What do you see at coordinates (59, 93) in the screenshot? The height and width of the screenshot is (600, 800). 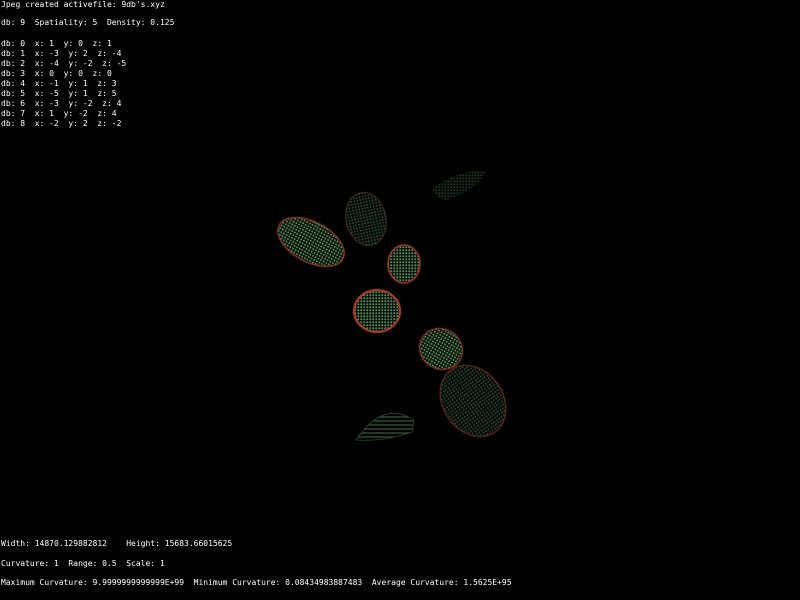 I see `db-list-item: db: 5 x: -5 y: 1 z: 5` at bounding box center [59, 93].